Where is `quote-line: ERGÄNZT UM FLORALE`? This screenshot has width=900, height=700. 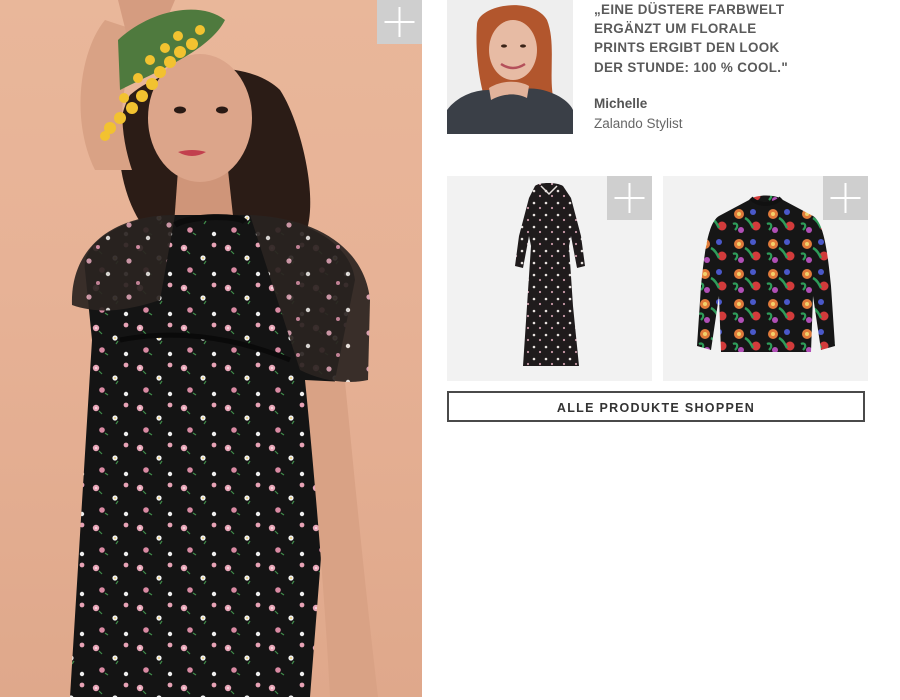
quote-line: ERGÄNZT UM FLORALE is located at coordinates (675, 29).